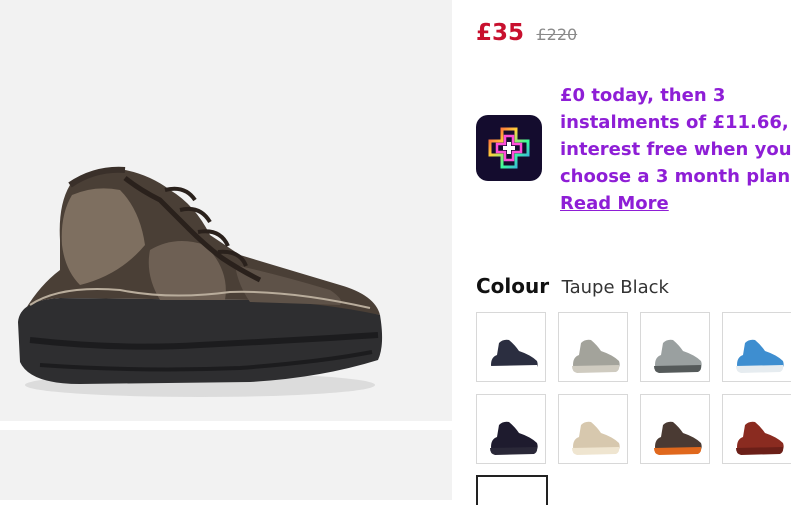 The width and height of the screenshot is (791, 505). I want to click on colour-swatch-rust-red, so click(756, 429).